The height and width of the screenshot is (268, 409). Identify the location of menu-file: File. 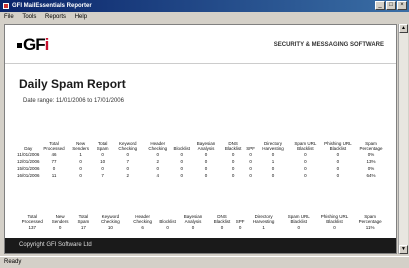
(9, 17).